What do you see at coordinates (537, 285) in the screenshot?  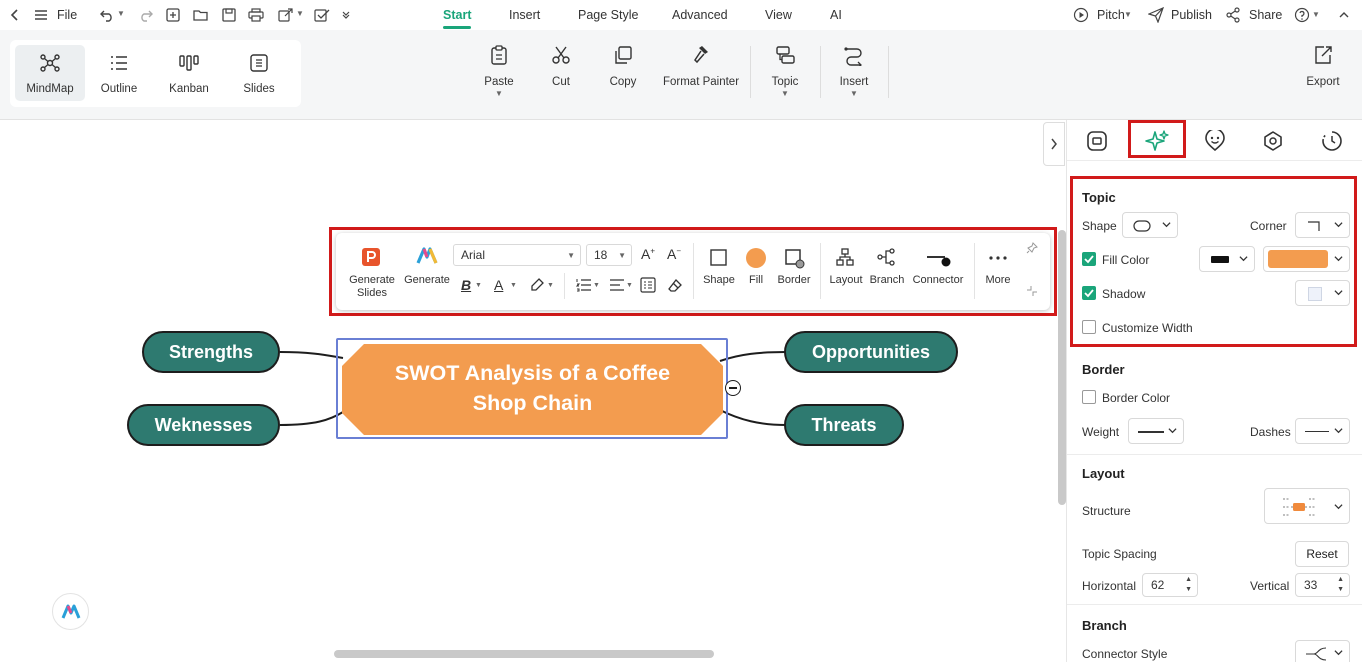 I see `highlight-icon` at bounding box center [537, 285].